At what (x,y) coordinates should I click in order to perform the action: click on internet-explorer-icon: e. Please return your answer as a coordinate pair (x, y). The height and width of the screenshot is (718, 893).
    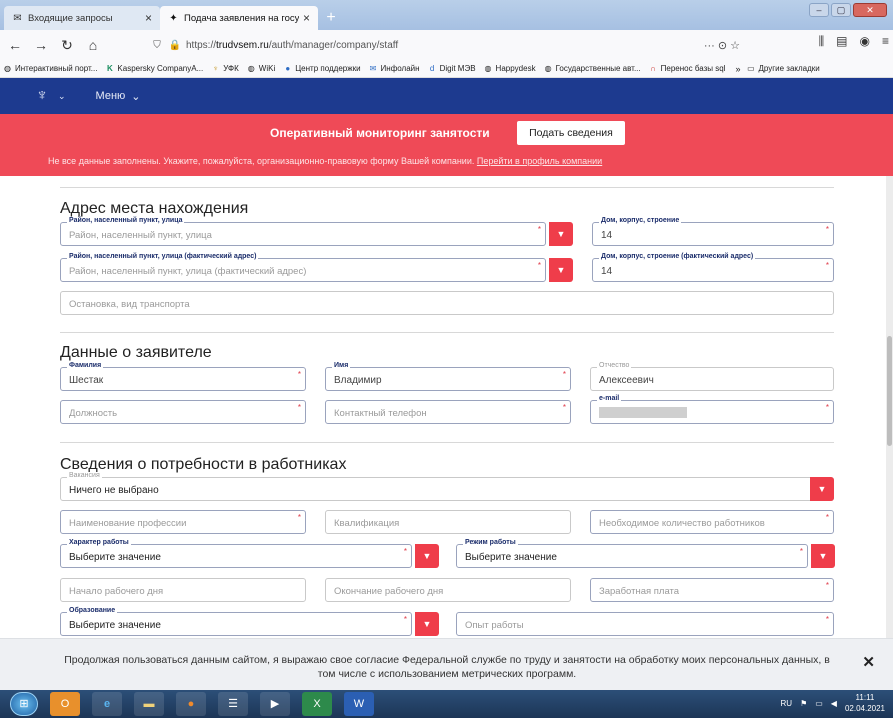
    Looking at the image, I should click on (107, 704).